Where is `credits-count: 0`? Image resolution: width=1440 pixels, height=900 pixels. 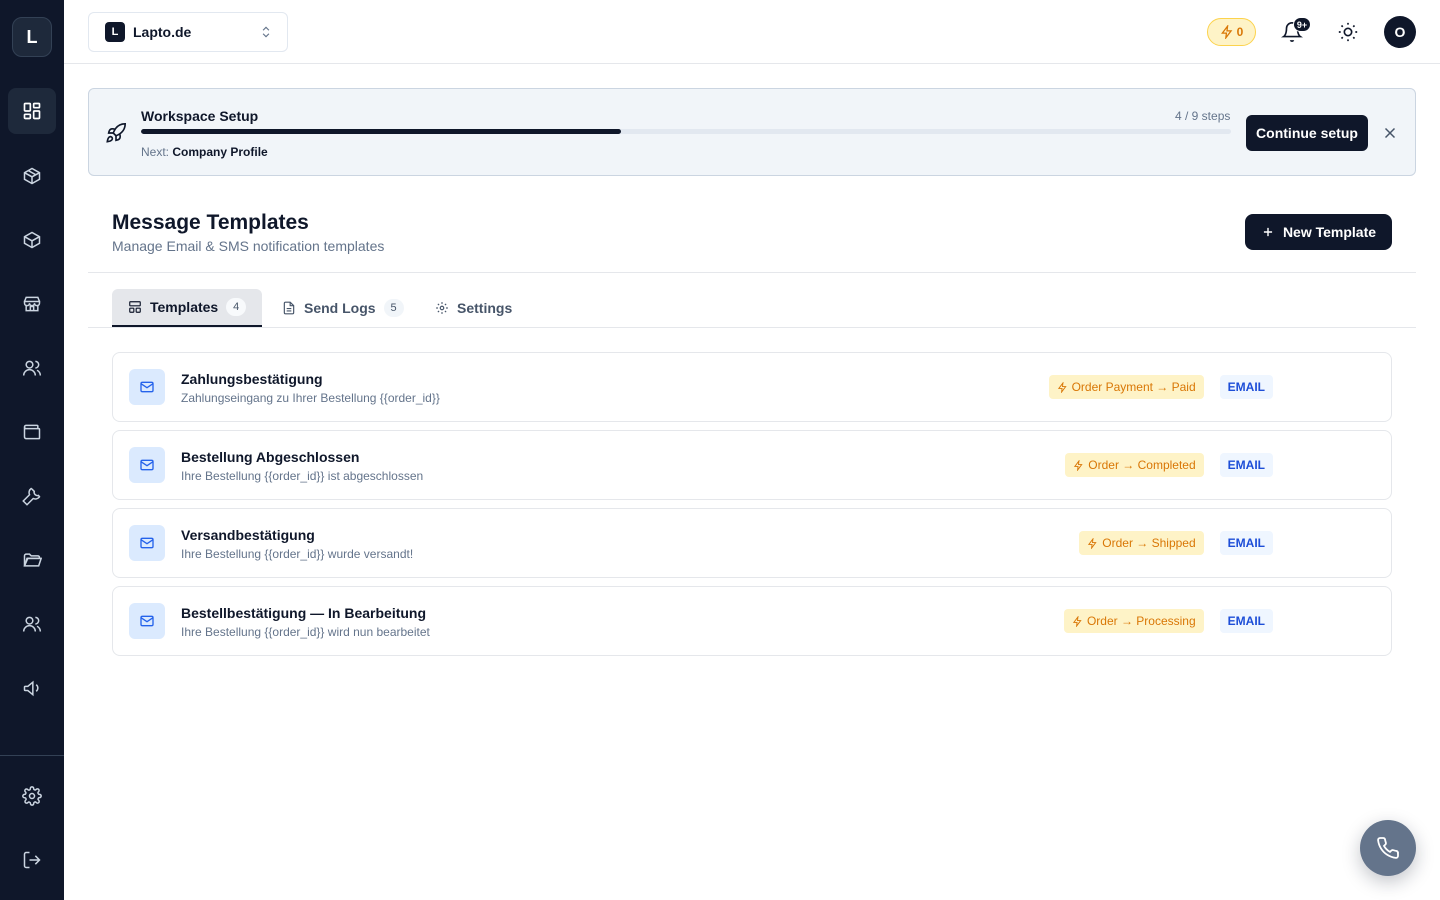 credits-count: 0 is located at coordinates (1240, 32).